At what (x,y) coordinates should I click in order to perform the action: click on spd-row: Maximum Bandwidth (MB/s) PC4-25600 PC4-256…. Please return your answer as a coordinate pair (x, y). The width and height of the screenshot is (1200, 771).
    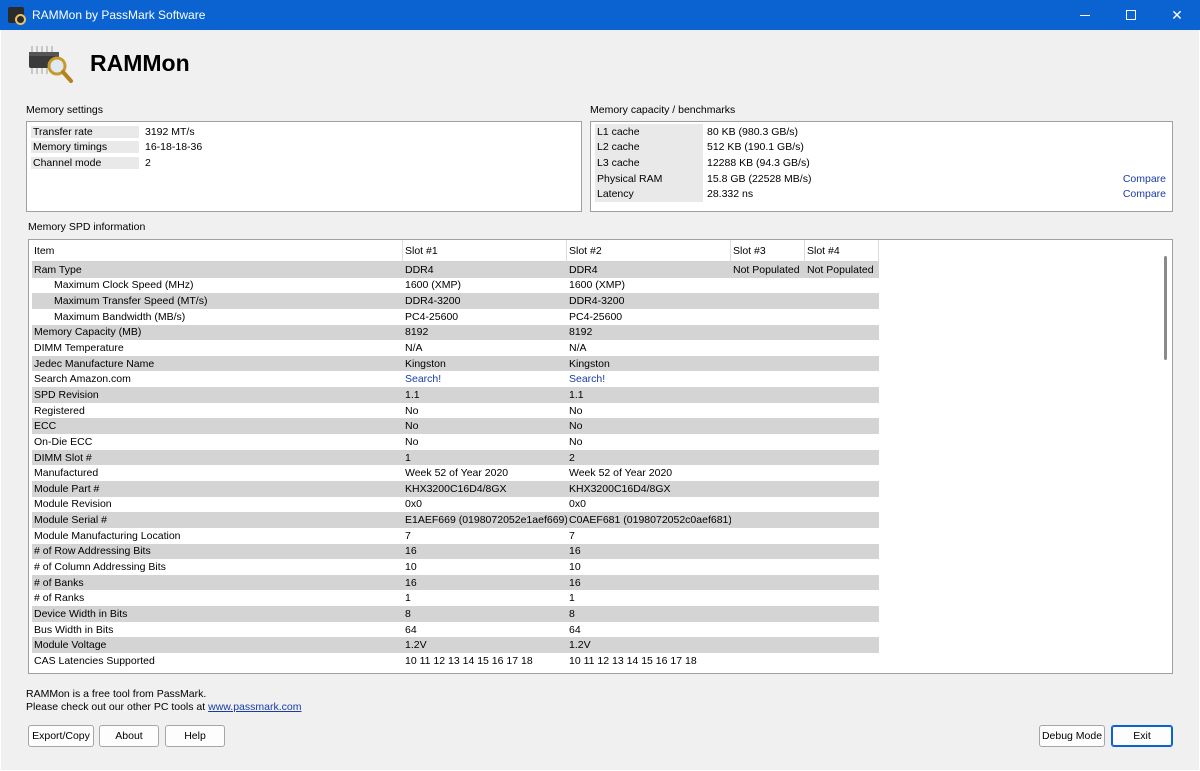
    Looking at the image, I should click on (455, 317).